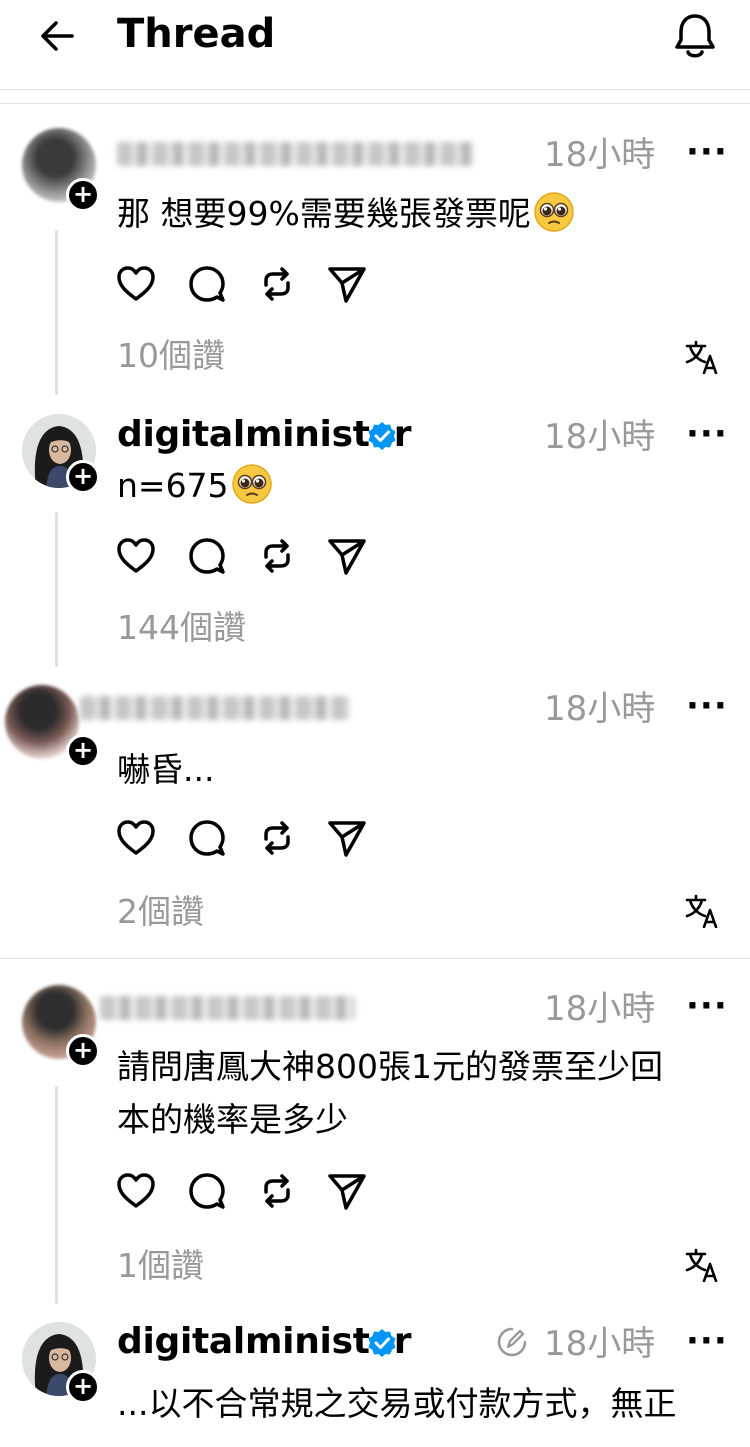  Describe the element at coordinates (346, 214) in the screenshot. I see `post-text: 那 想要99%需要幾張發票呢` at that location.